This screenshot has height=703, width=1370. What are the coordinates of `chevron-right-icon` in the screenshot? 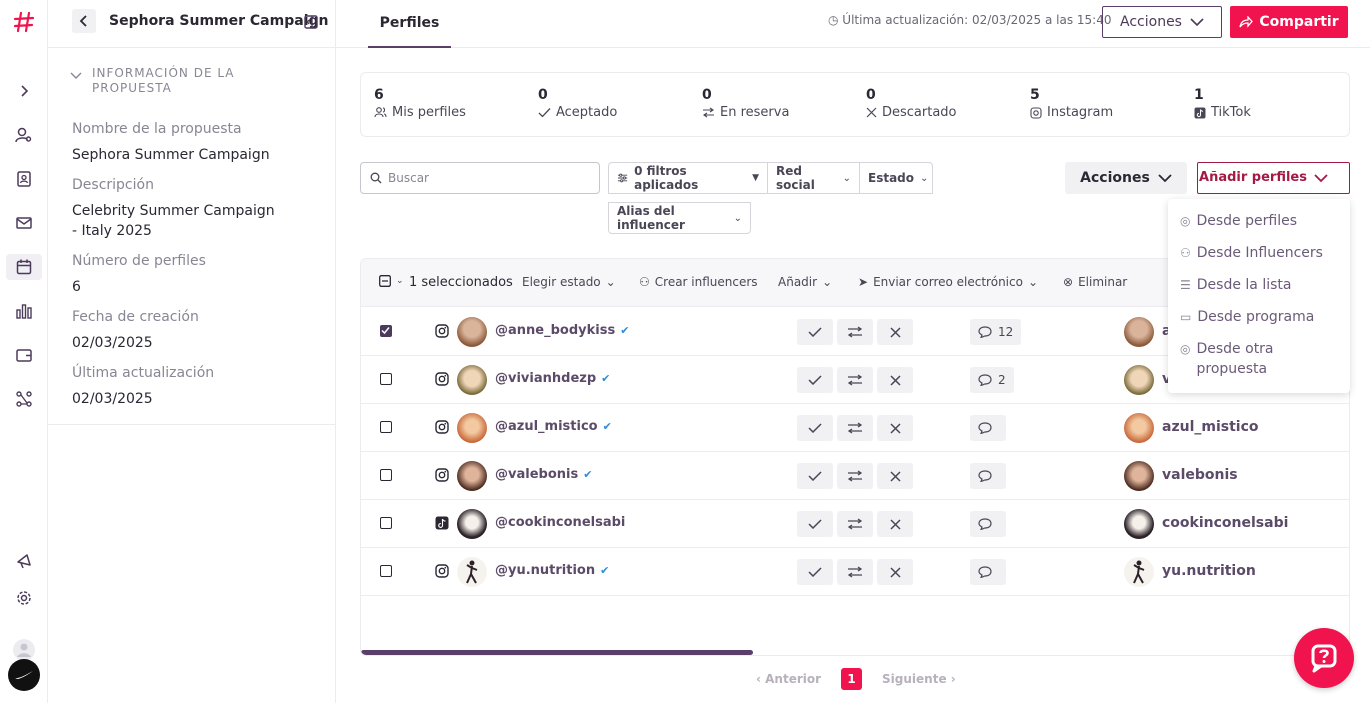 It's located at (24, 91).